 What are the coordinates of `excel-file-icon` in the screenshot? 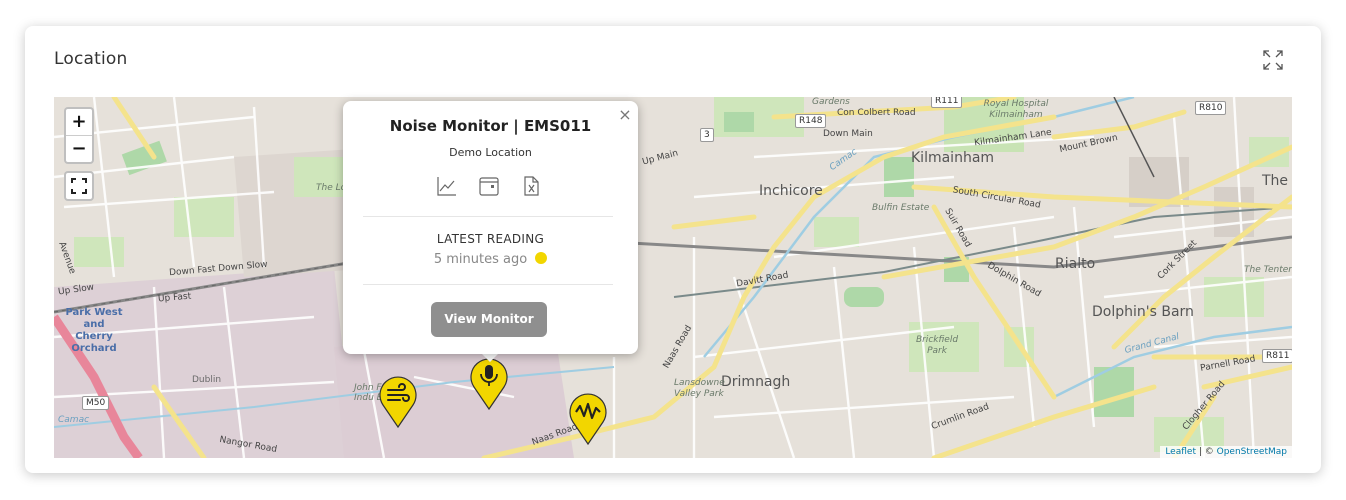 It's located at (531, 186).